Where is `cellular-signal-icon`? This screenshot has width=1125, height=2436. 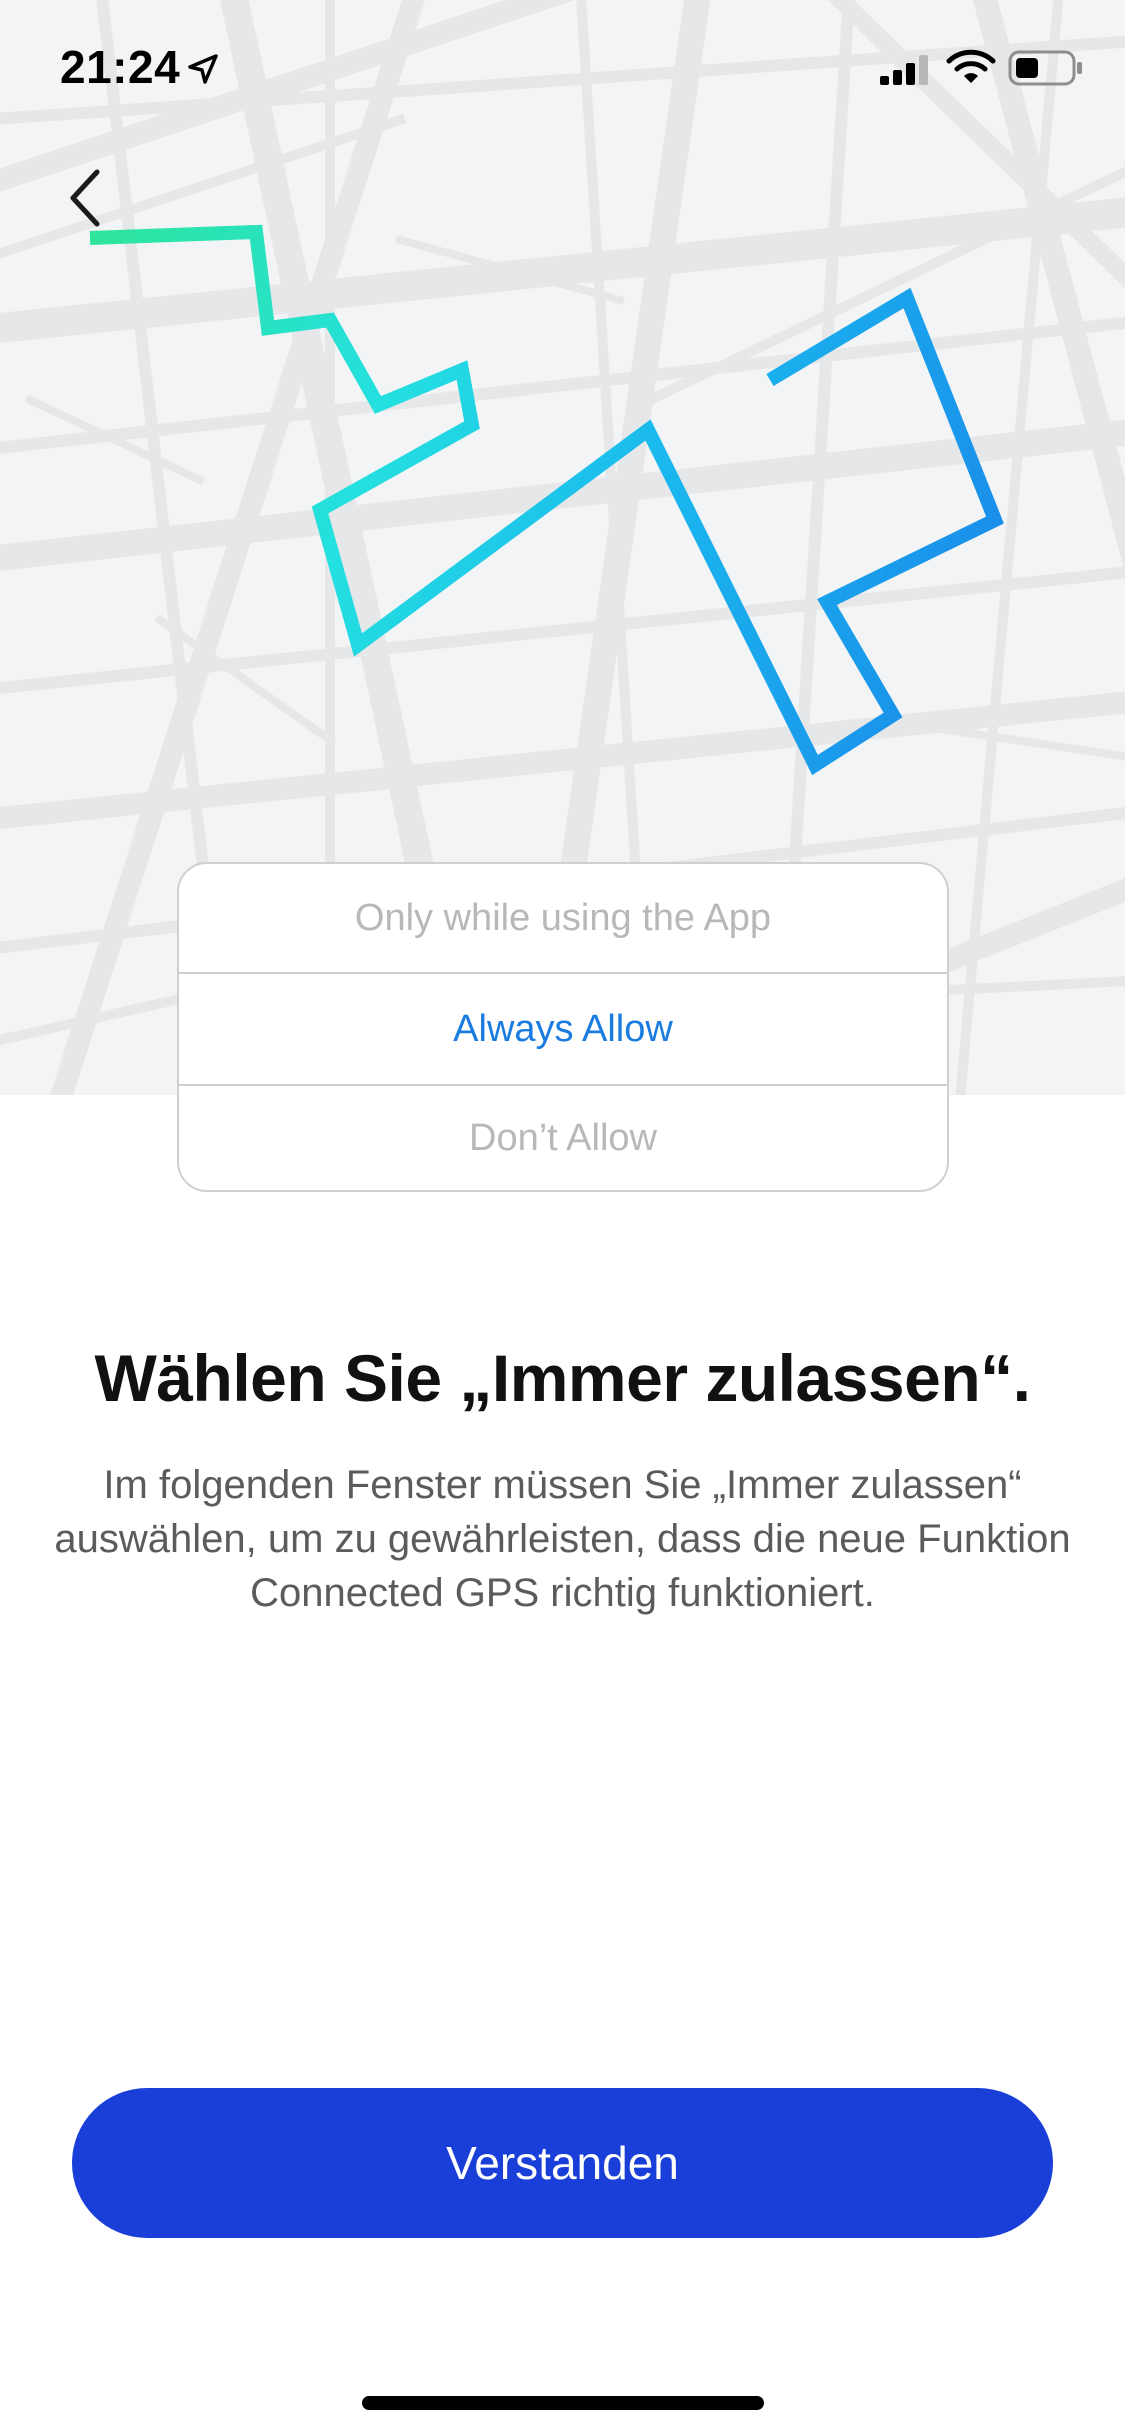
cellular-signal-icon is located at coordinates (905, 71).